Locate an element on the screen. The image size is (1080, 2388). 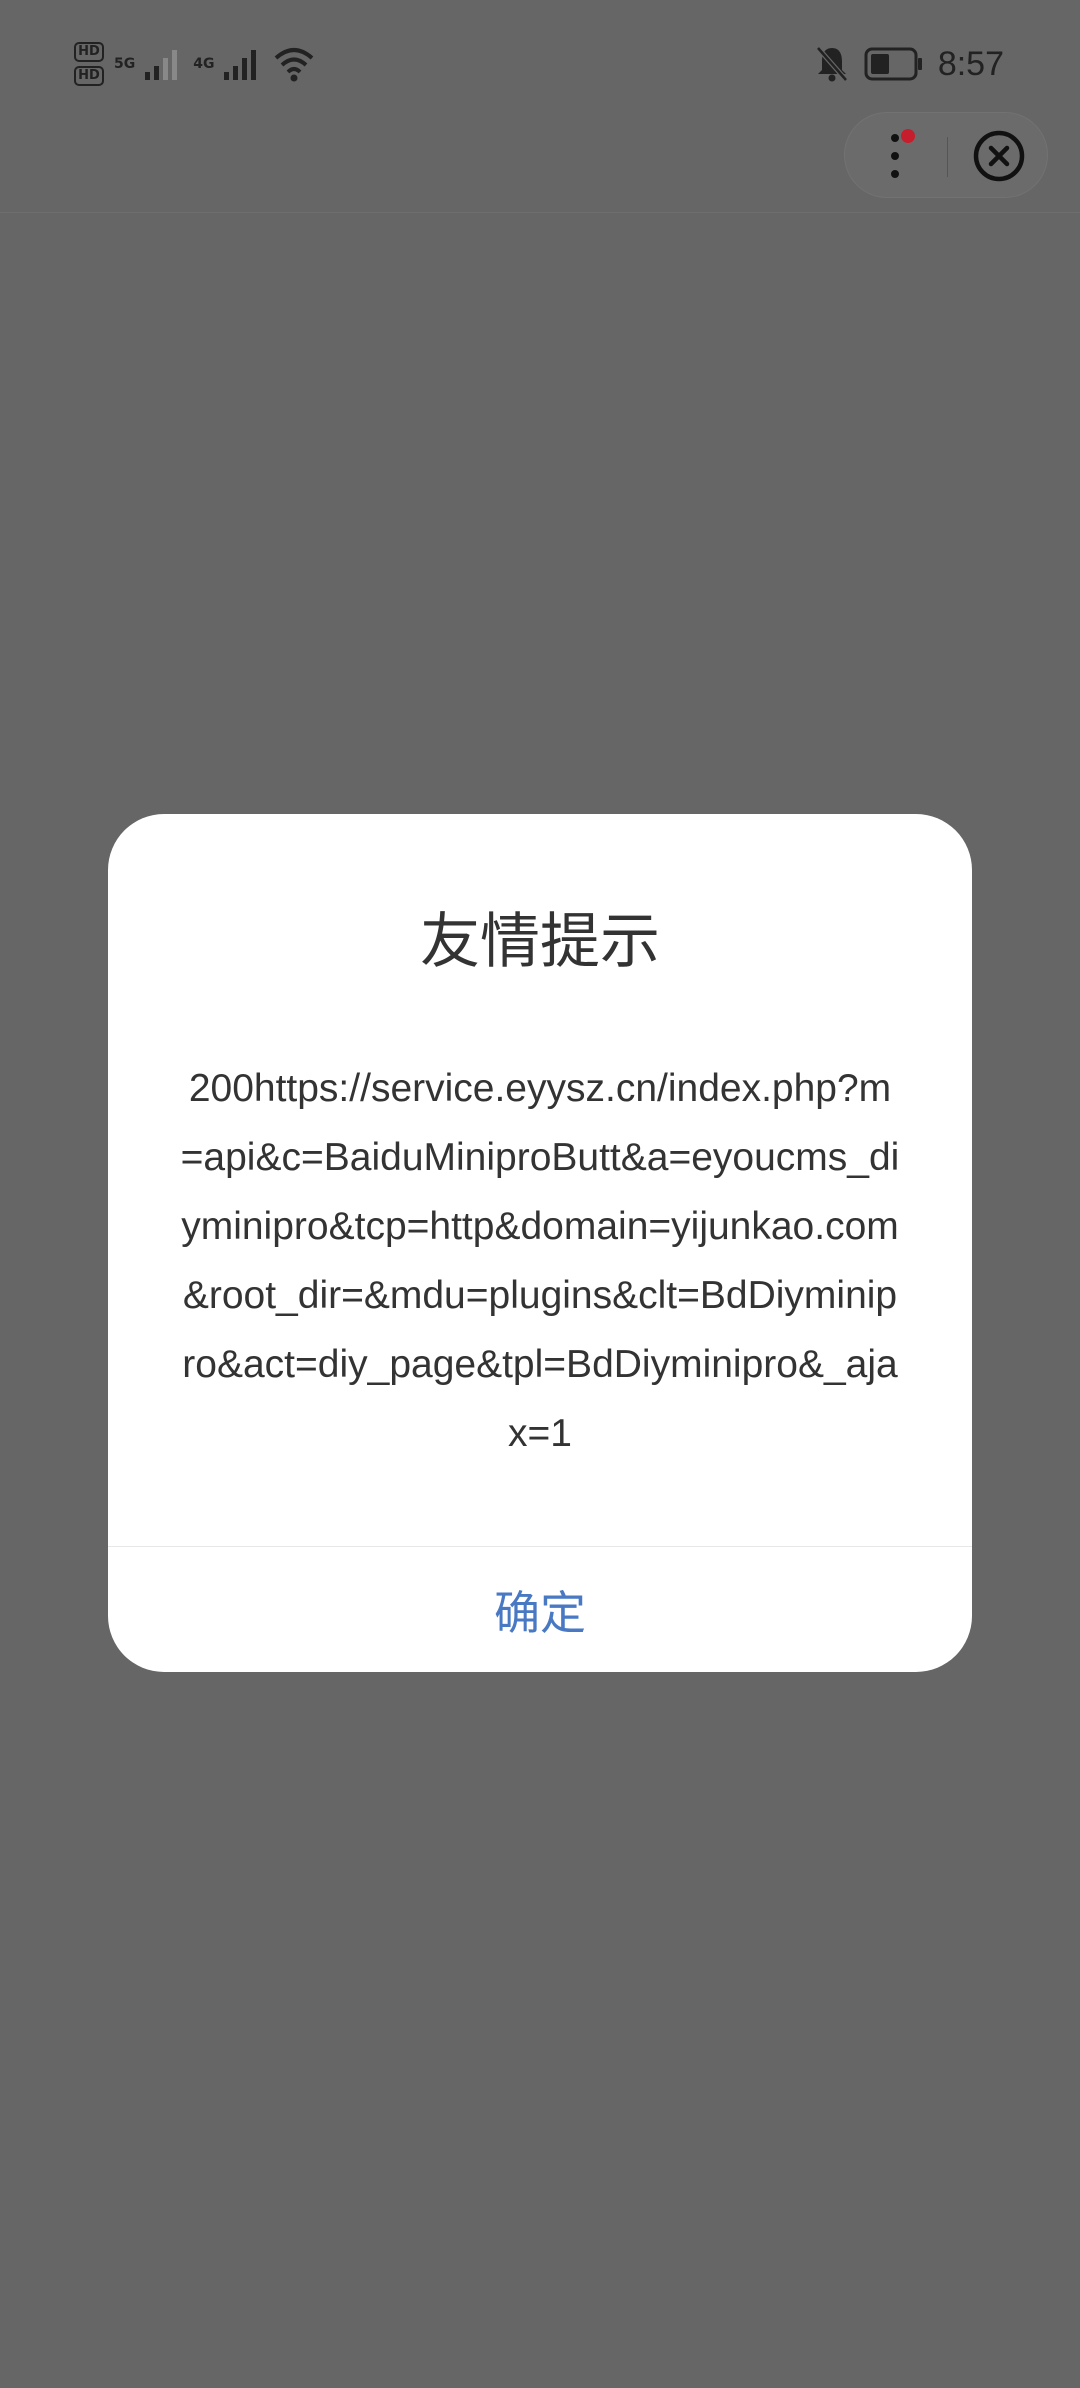
battery-icon is located at coordinates (893, 64).